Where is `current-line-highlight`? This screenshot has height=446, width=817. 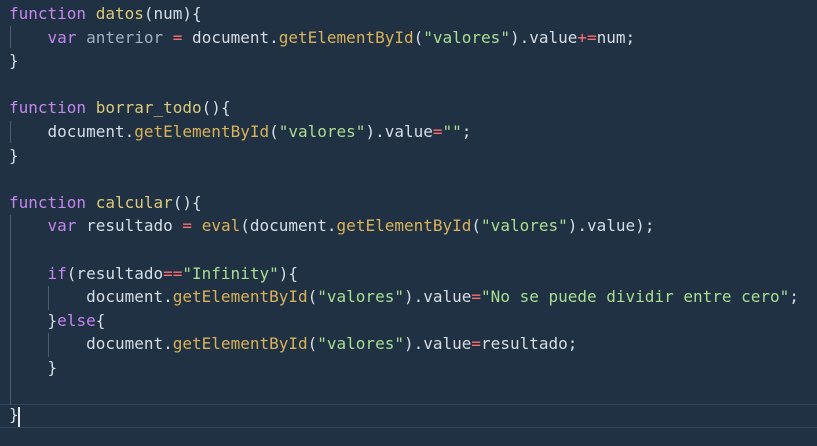
current-line-highlight is located at coordinates (408, 416).